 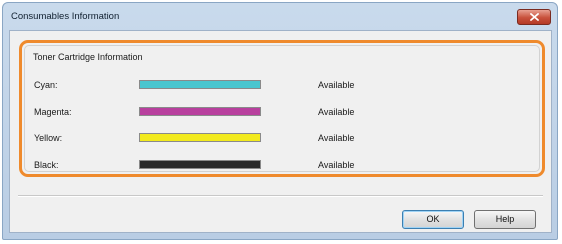 What do you see at coordinates (46, 165) in the screenshot?
I see `cartridge-name: Black:` at bounding box center [46, 165].